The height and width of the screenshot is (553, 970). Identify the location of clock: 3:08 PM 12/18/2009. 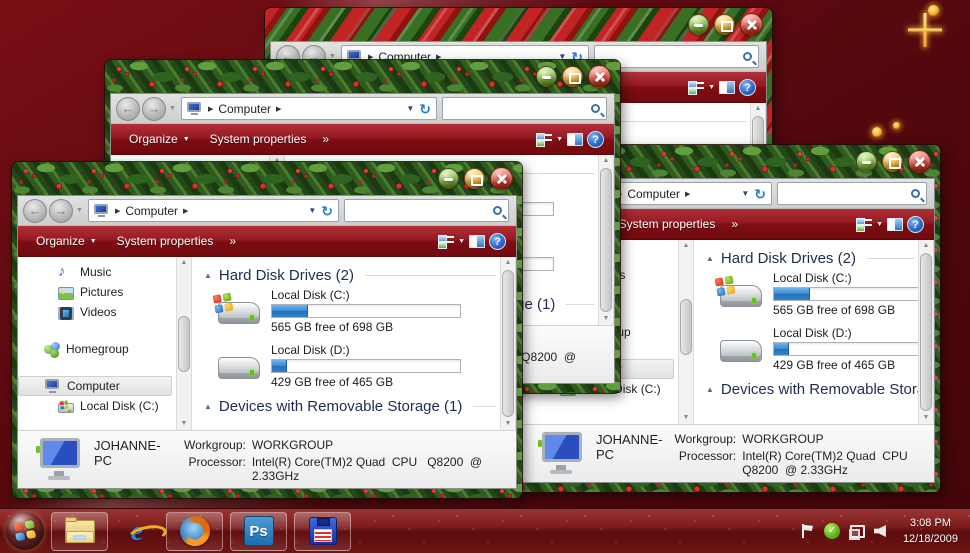
(930, 531).